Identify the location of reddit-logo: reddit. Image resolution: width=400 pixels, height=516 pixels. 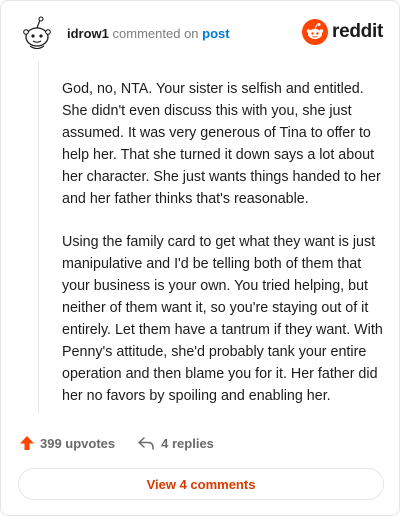
(342, 32).